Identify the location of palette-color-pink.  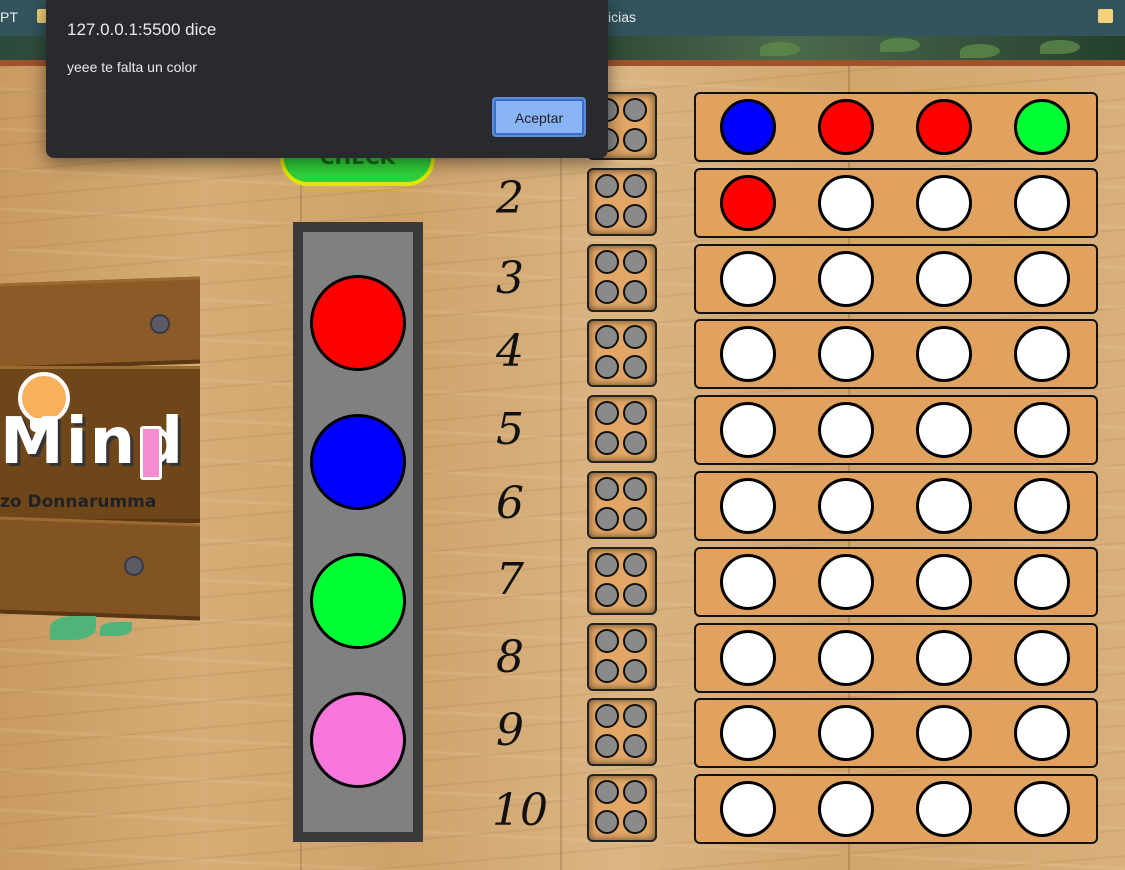
(358, 740).